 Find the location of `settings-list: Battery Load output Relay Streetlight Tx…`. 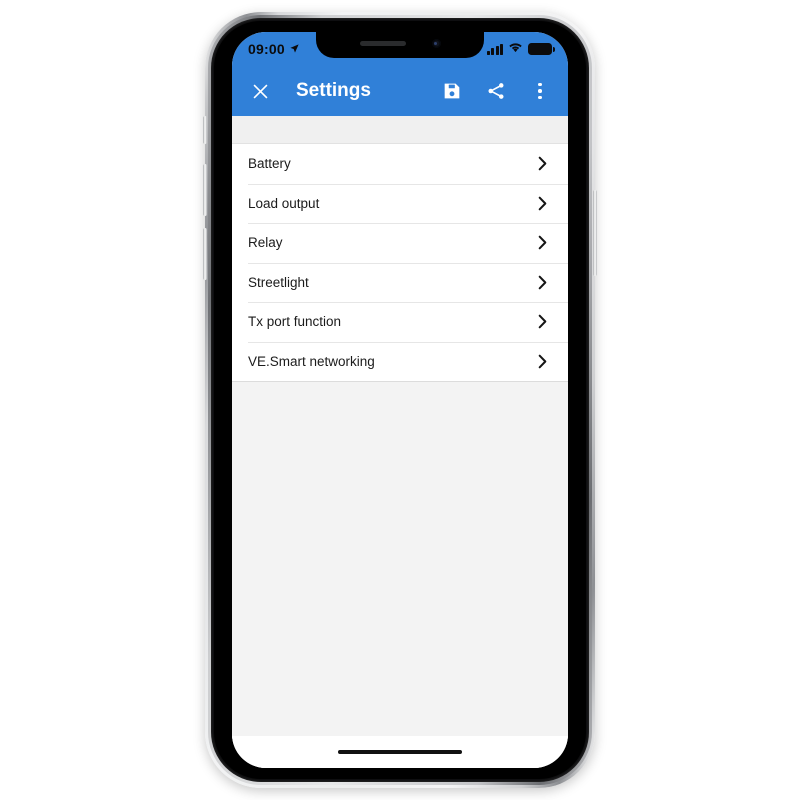

settings-list: Battery Load output Relay Streetlight Tx… is located at coordinates (400, 263).